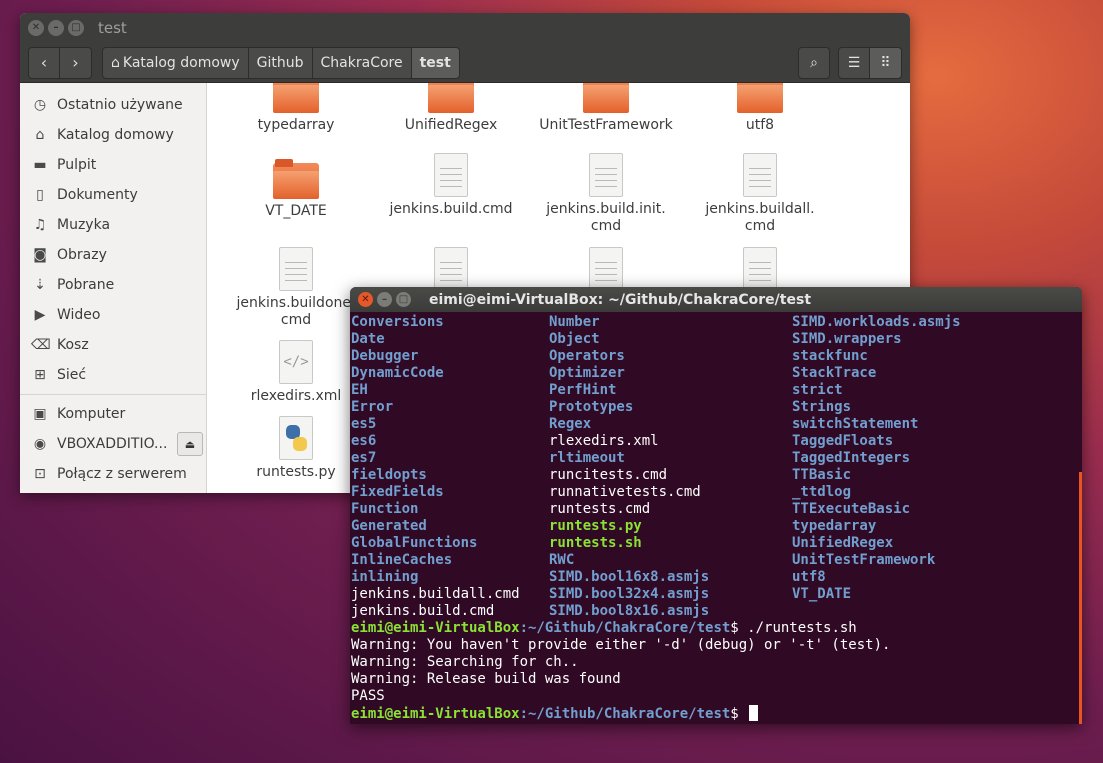 The image size is (1103, 763). I want to click on ls-entry: runnativetests.cmd, so click(625, 492).